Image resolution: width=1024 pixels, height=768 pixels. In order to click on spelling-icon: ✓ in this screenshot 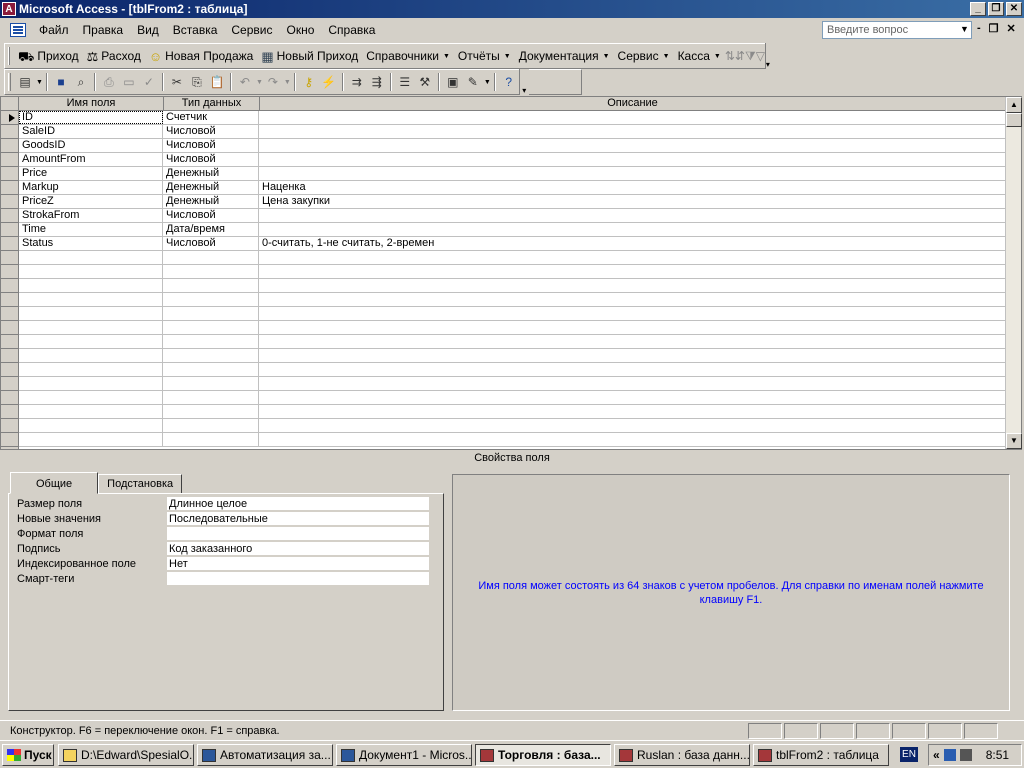, I will do `click(149, 82)`.